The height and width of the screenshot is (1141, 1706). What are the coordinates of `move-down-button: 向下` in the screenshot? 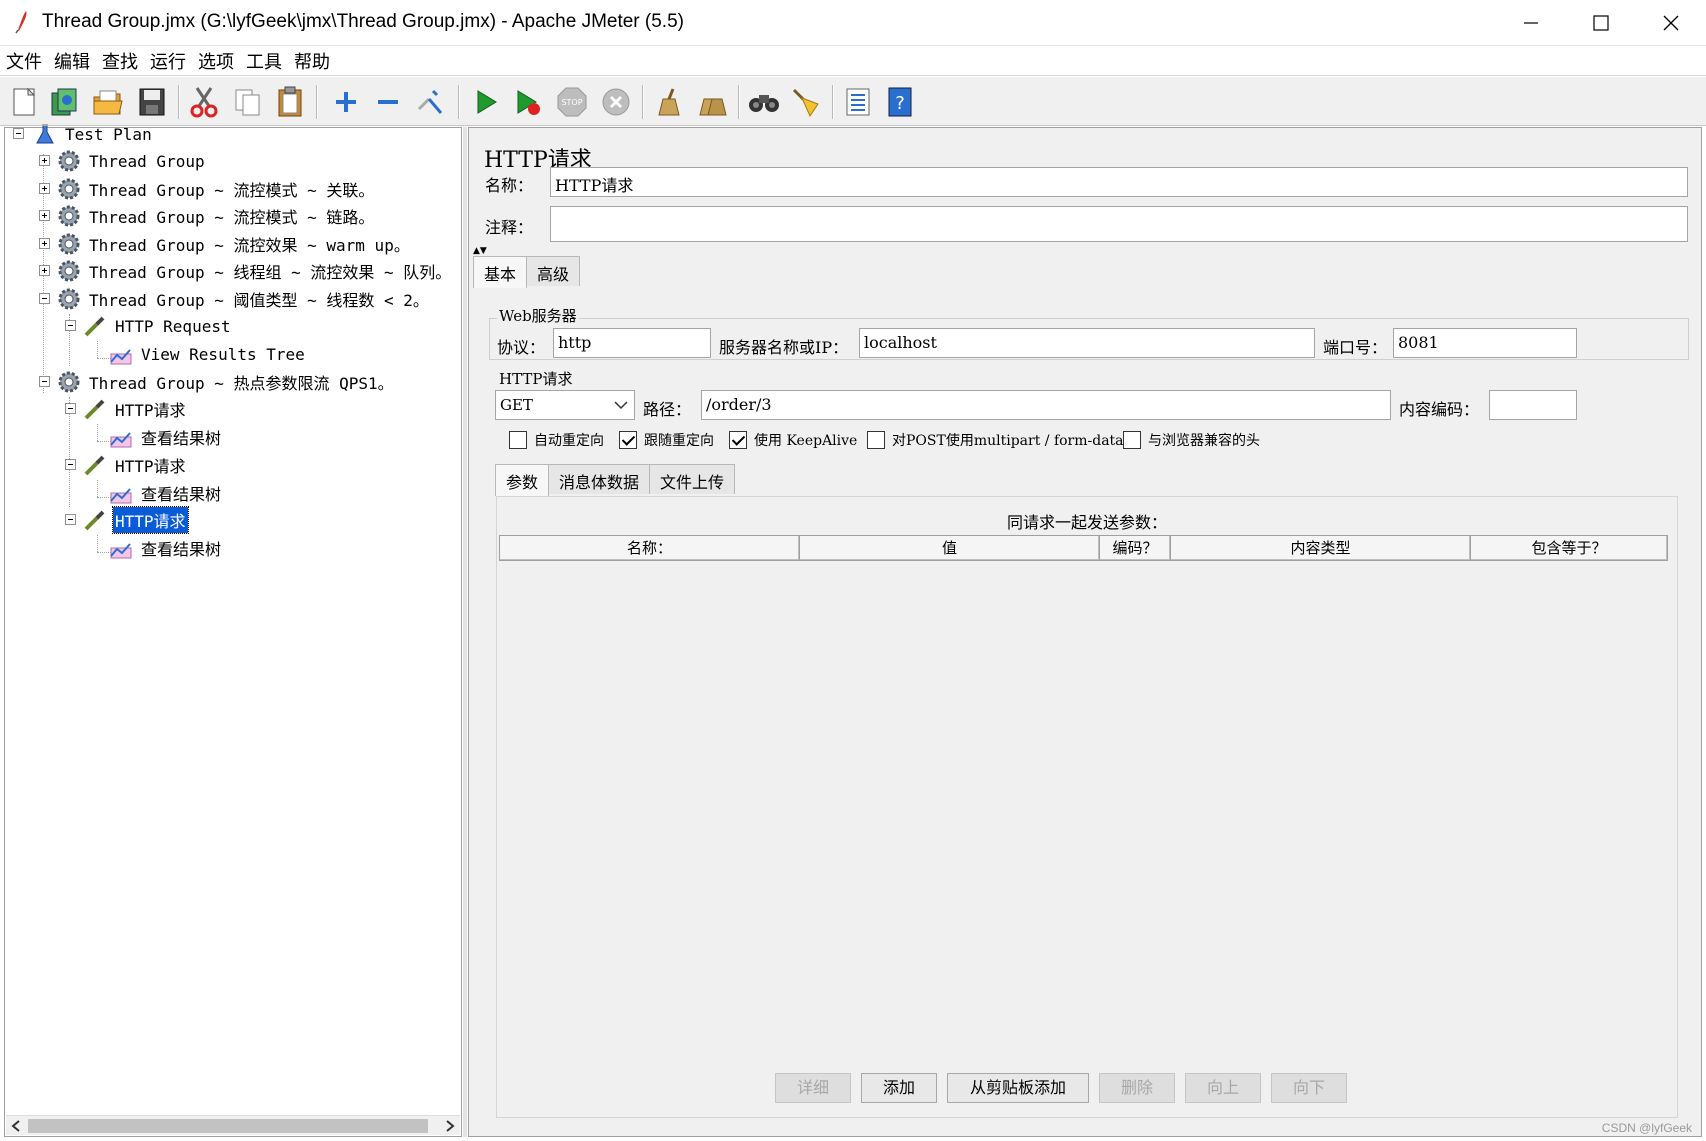 It's located at (1309, 1088).